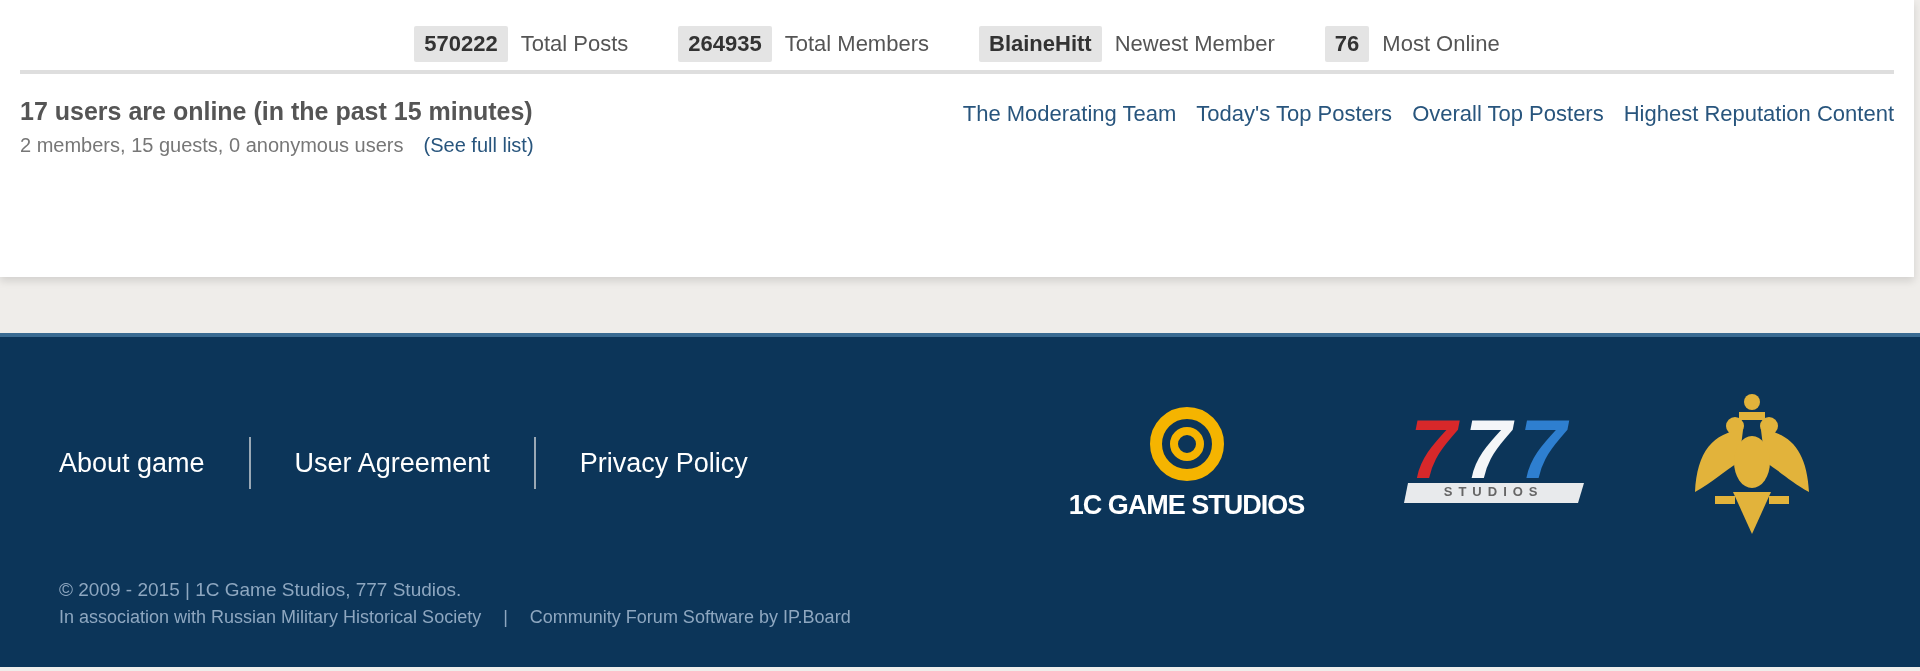 The image size is (1920, 671). What do you see at coordinates (461, 44) in the screenshot?
I see `stat-value: 570222` at bounding box center [461, 44].